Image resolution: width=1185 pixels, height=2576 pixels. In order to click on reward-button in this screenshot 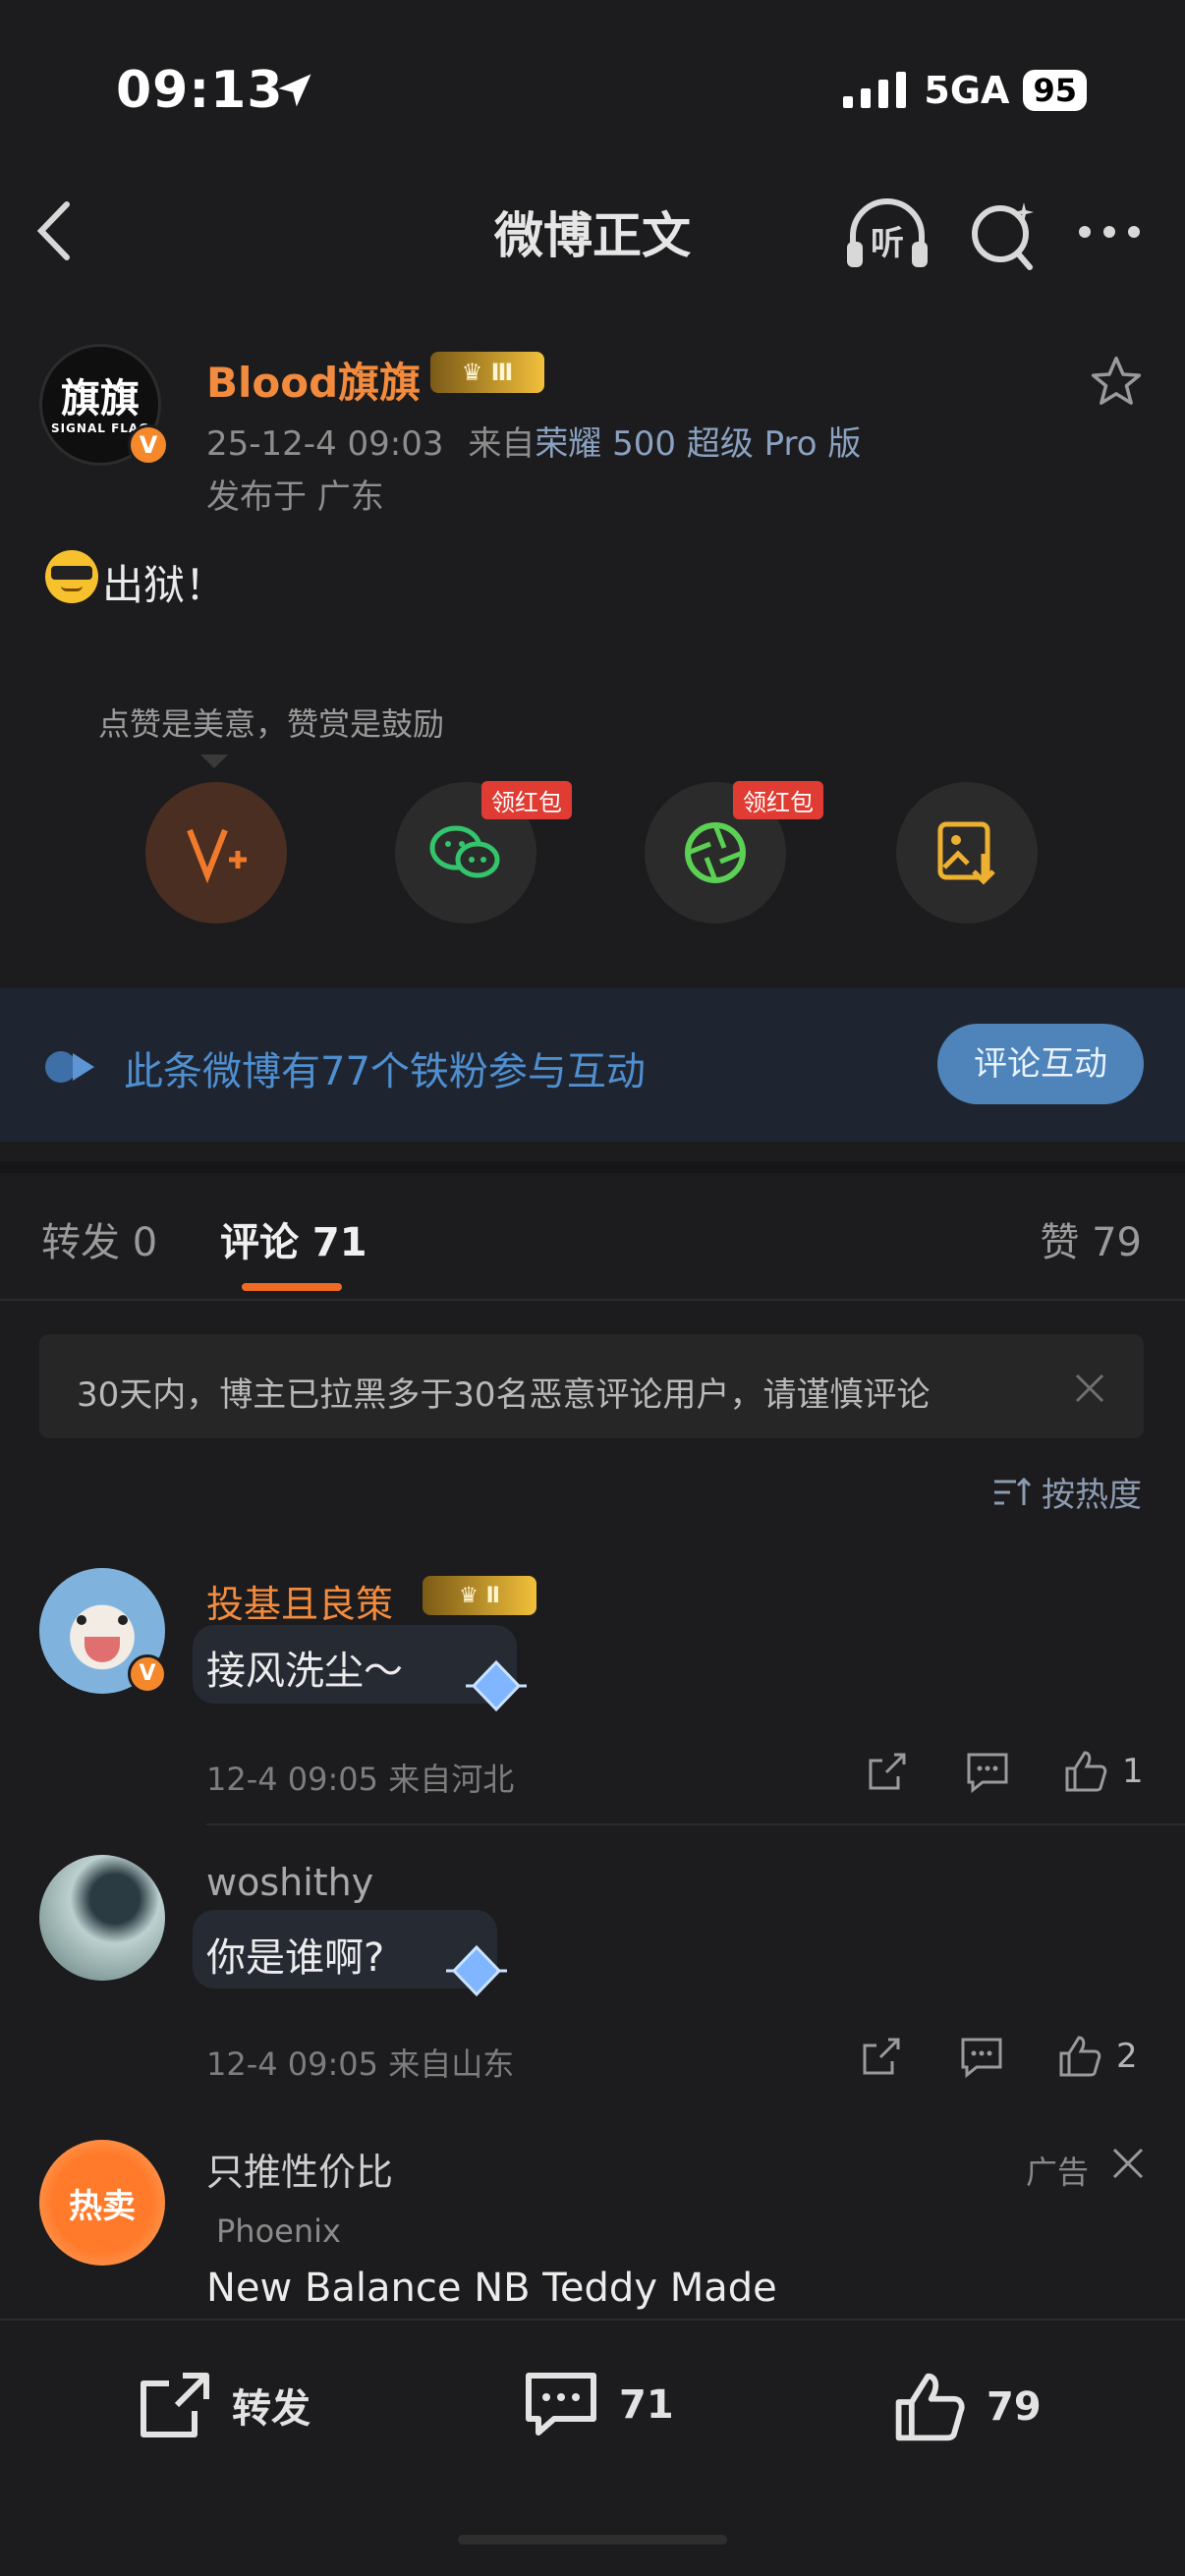, I will do `click(216, 853)`.